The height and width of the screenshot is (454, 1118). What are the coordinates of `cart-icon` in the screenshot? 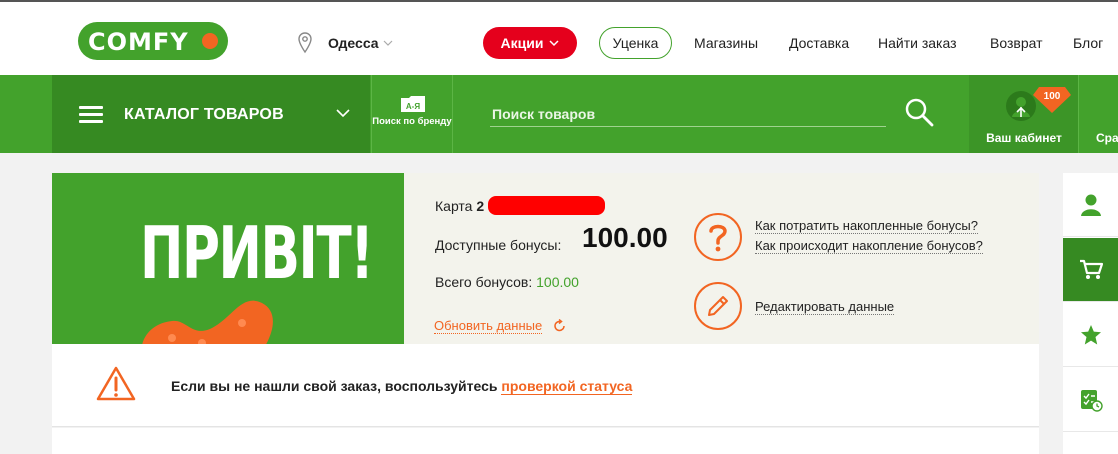 It's located at (1091, 269).